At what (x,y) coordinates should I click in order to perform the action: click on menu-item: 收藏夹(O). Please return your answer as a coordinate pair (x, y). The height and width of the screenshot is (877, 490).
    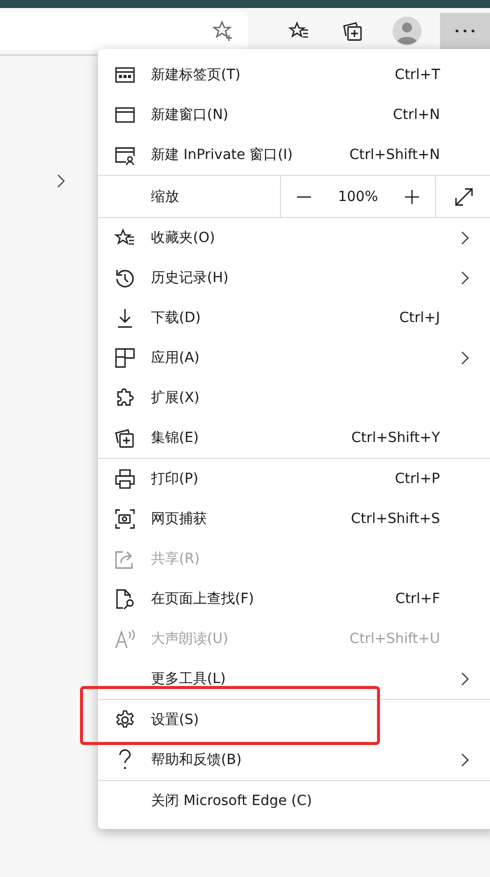
    Looking at the image, I should click on (294, 238).